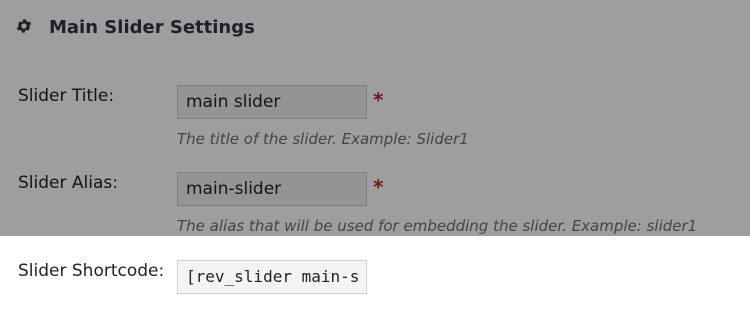  I want to click on slider-alias-input: main-slider, so click(272, 189).